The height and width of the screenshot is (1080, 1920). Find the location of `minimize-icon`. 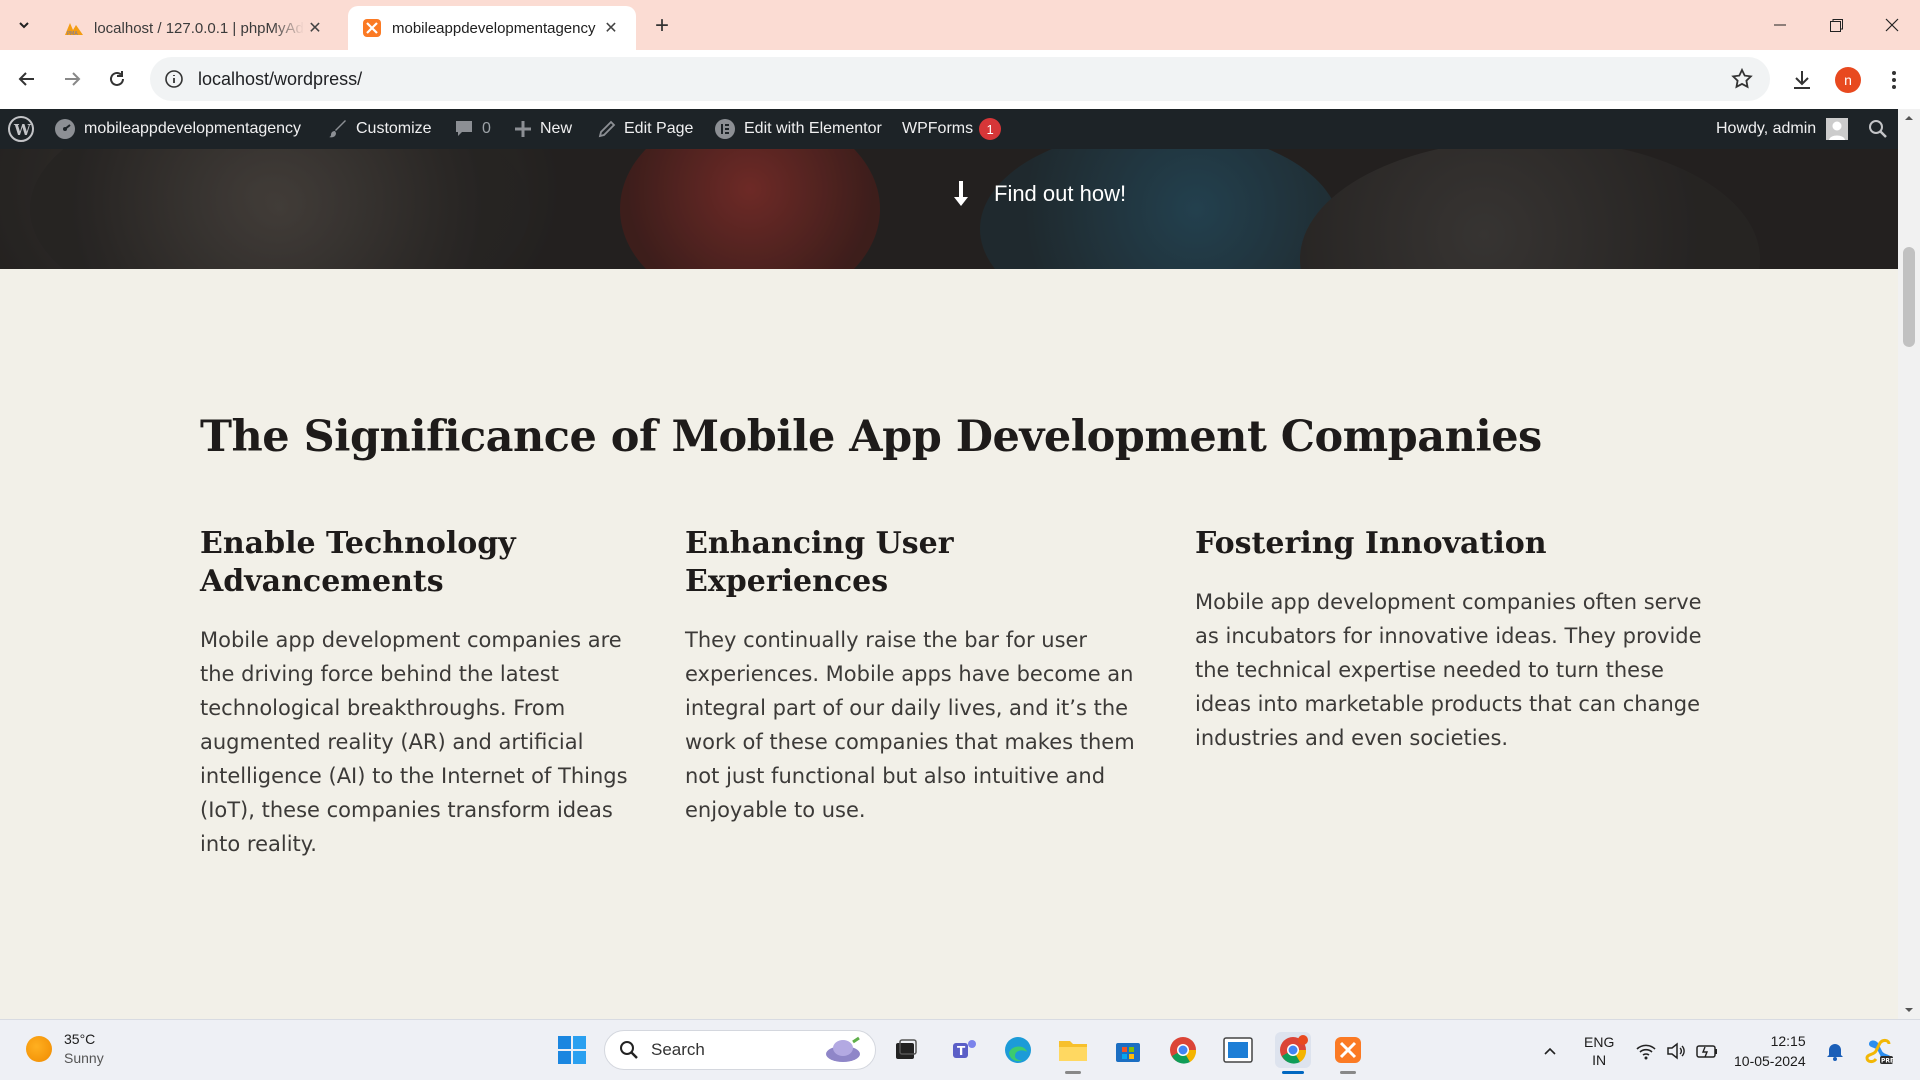

minimize-icon is located at coordinates (1780, 25).